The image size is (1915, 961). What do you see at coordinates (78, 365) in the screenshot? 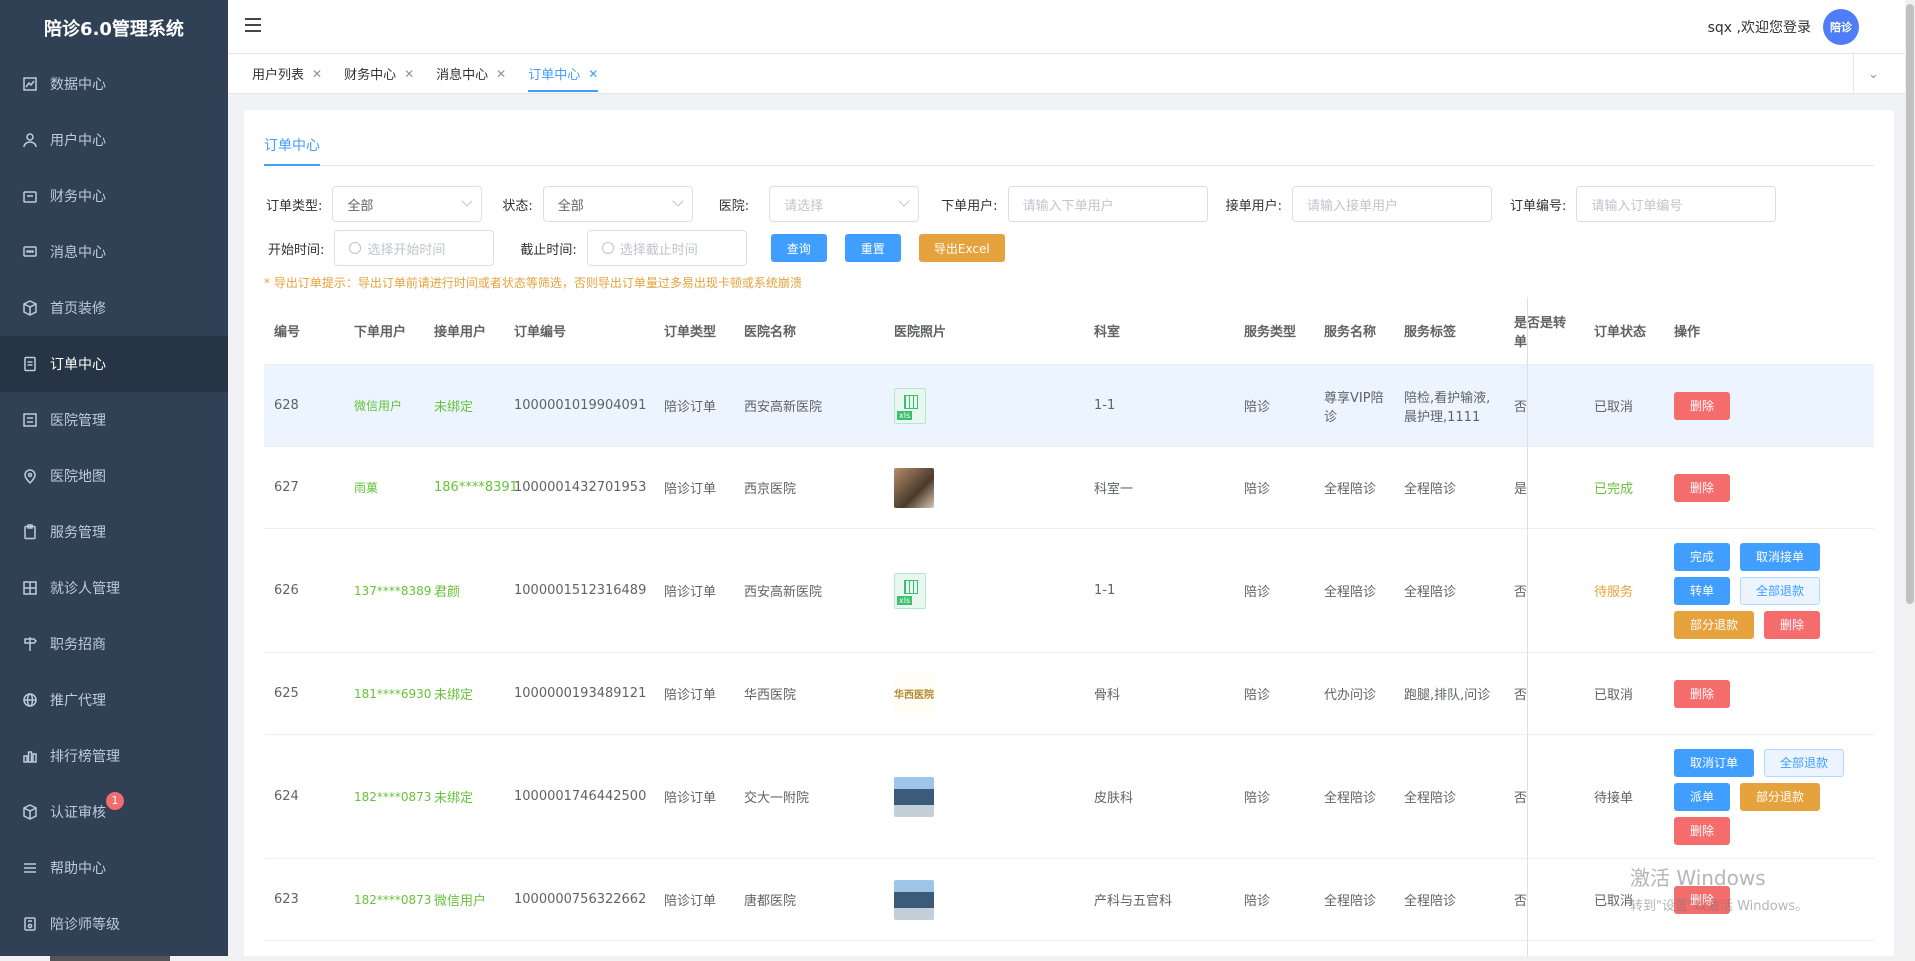
I see `sidebar-item-label: 订单中心` at bounding box center [78, 365].